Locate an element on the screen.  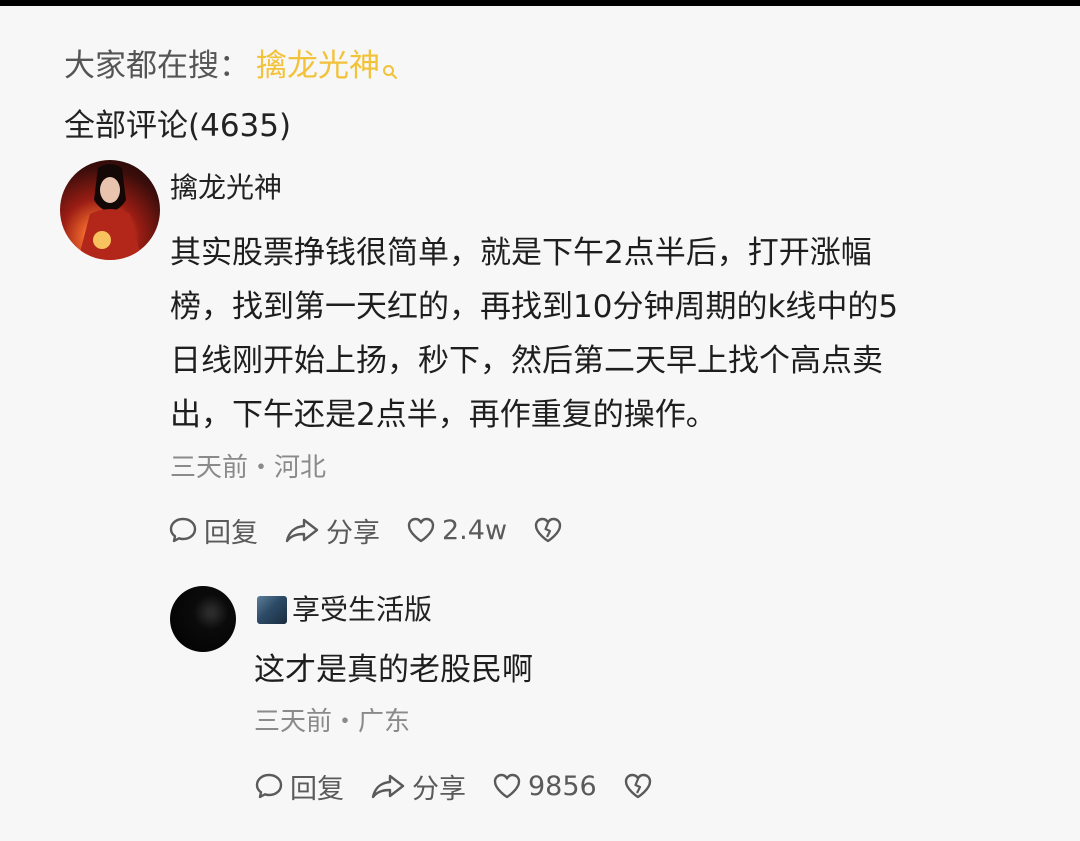
comment-text-line: 其实股票挣钱很简单，就是下午2点半后，打开涨幅 is located at coordinates (521, 253).